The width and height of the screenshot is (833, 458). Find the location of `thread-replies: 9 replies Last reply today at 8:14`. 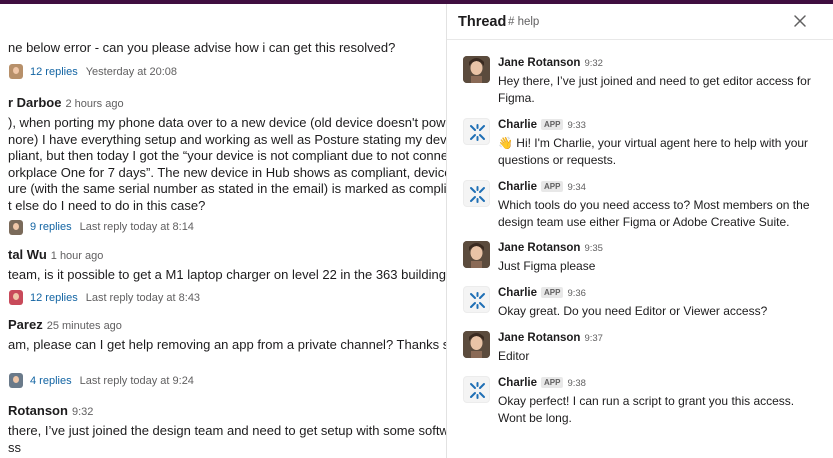

thread-replies: 9 replies Last reply today at 8:14 is located at coordinates (223, 227).